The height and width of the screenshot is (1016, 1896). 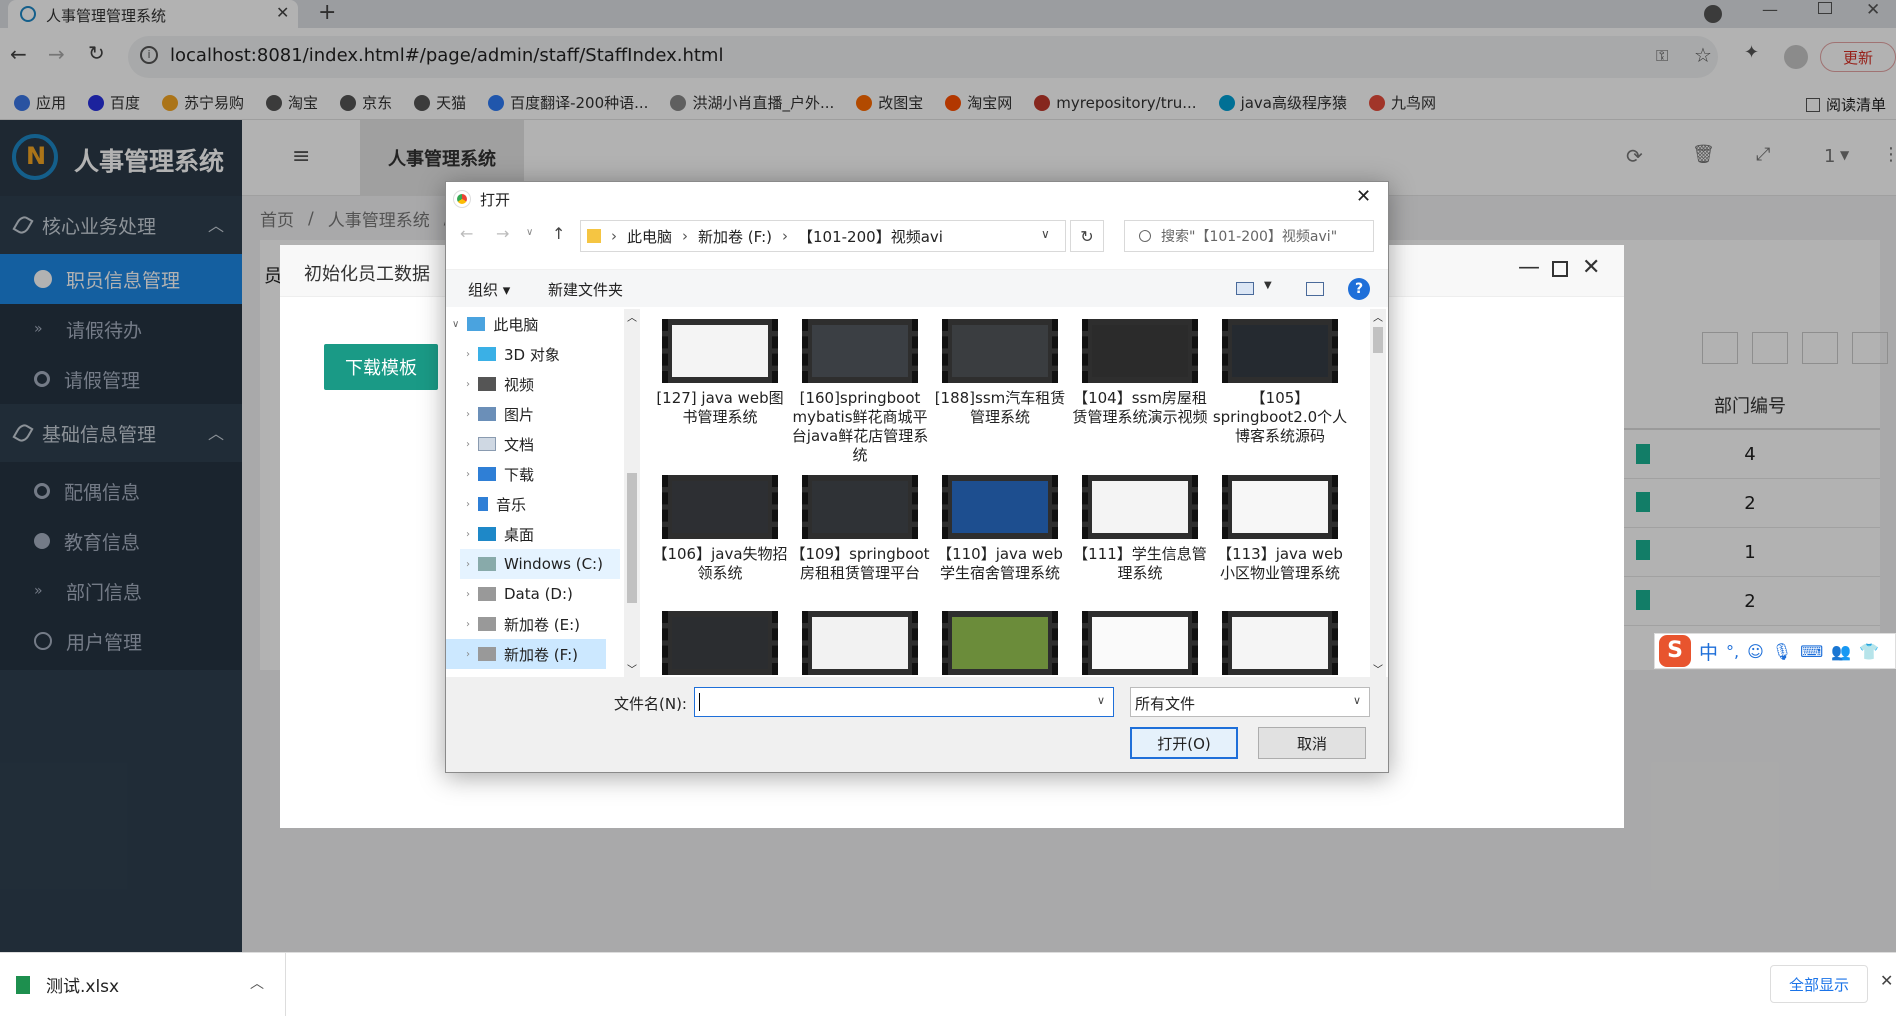 I want to click on maximize-icon, so click(x=1560, y=269).